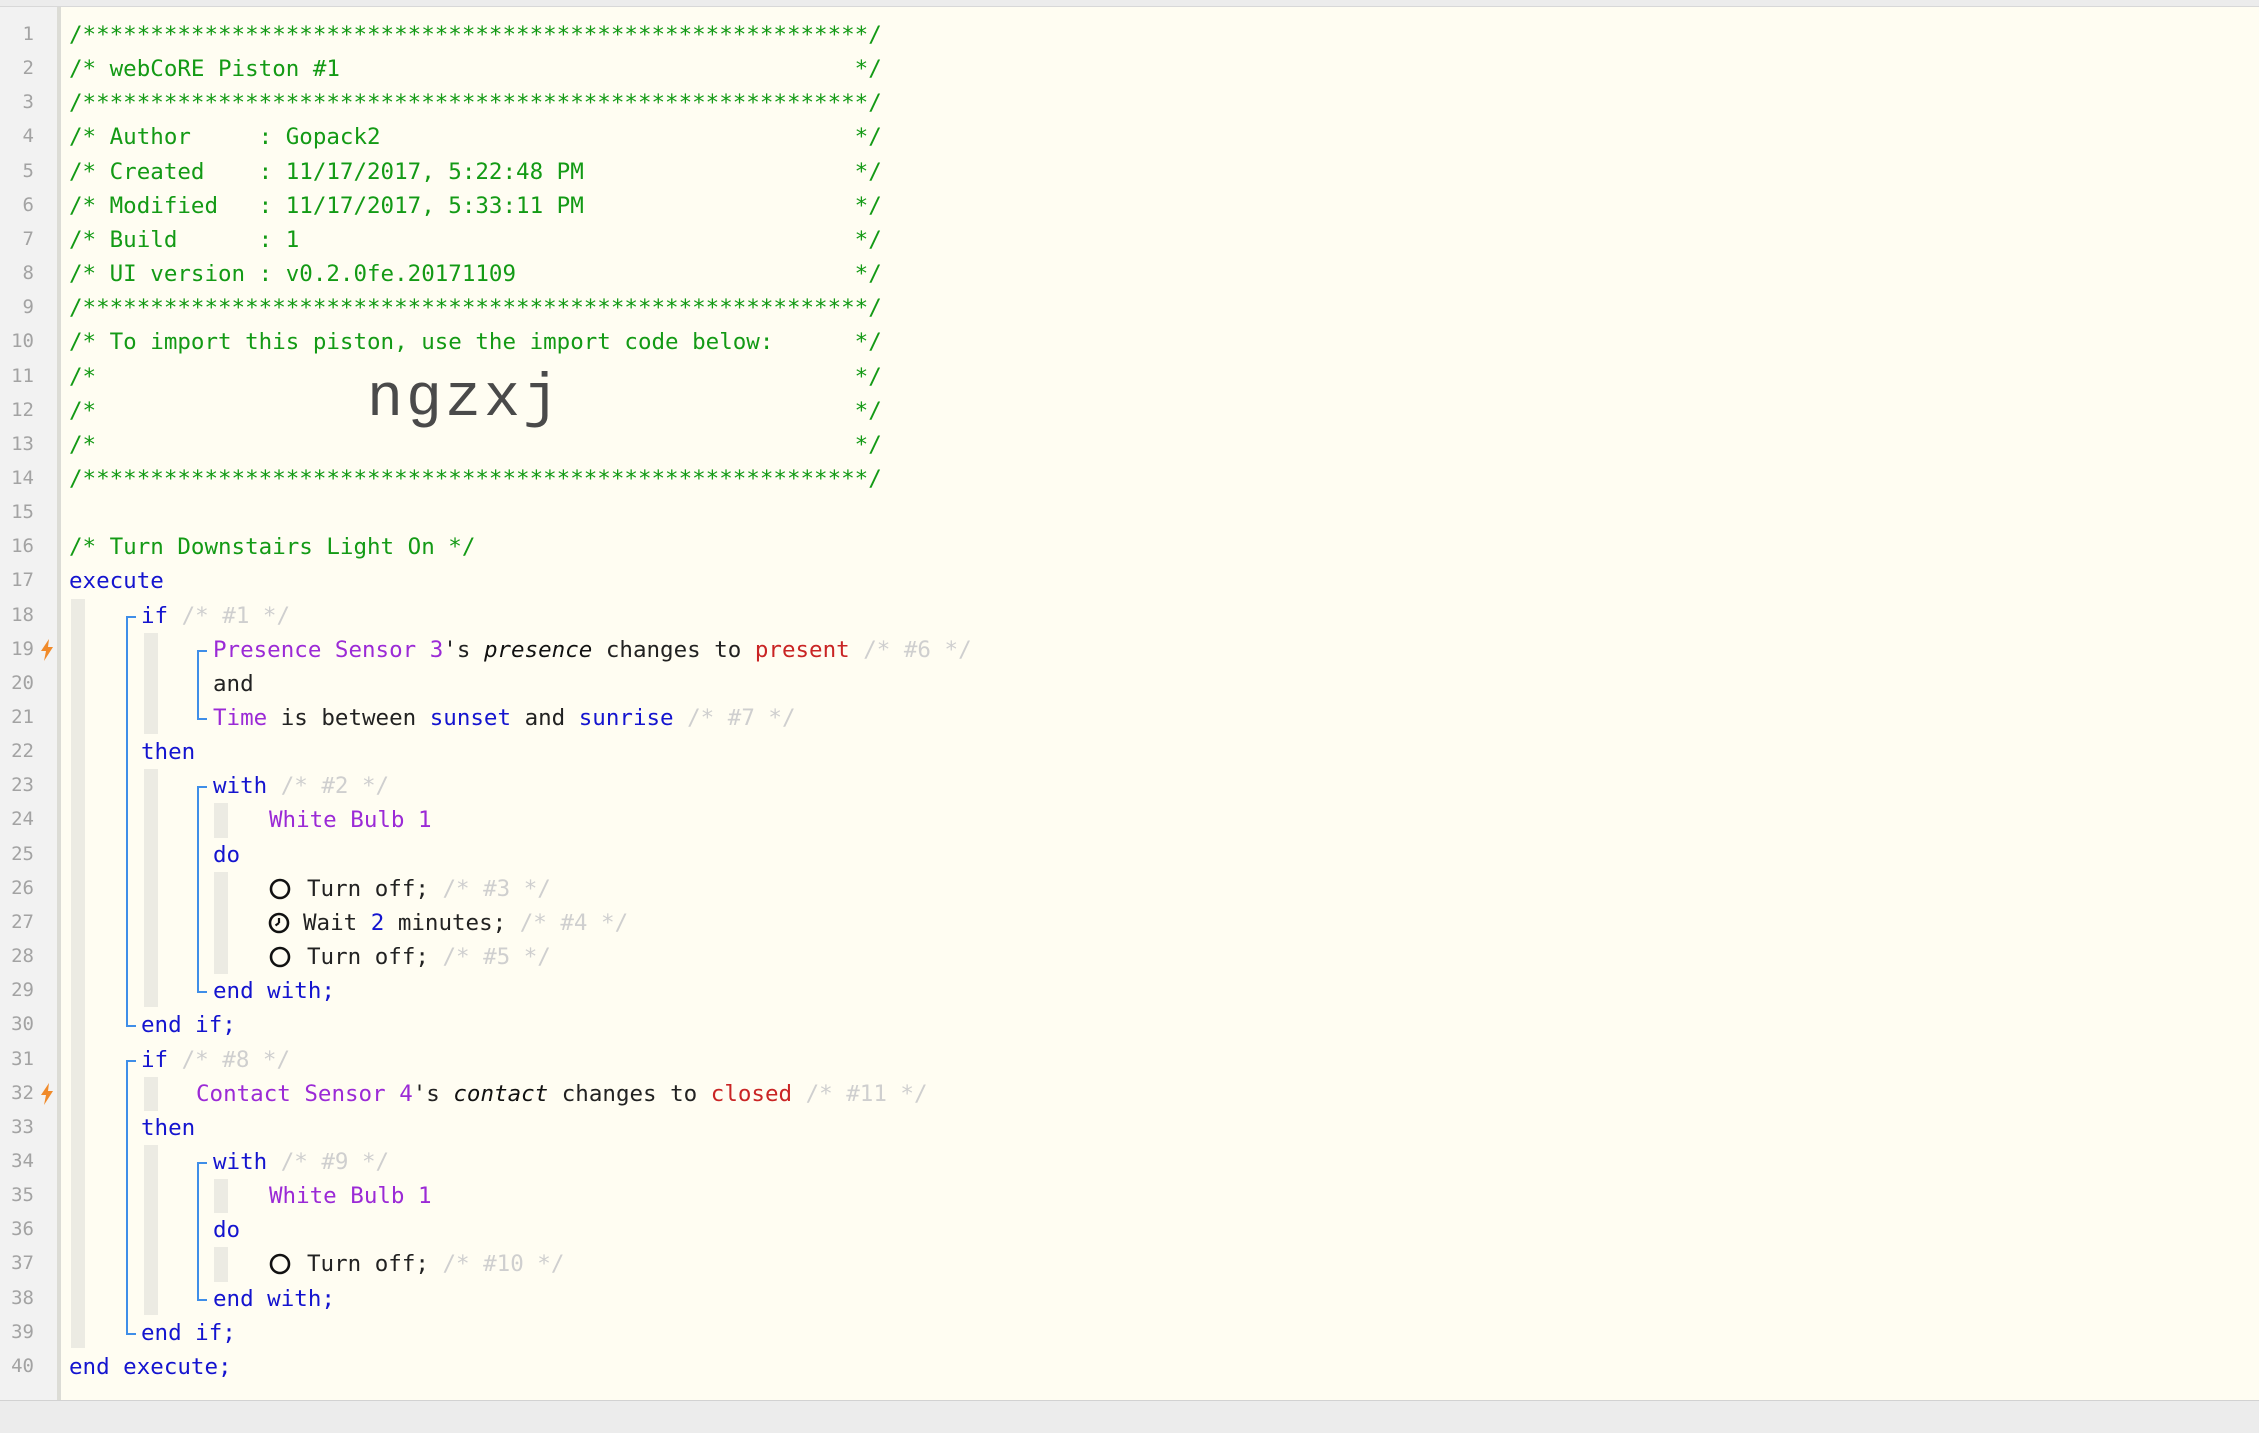 This screenshot has height=1433, width=2259. I want to click on code-line-20: and, so click(233, 684).